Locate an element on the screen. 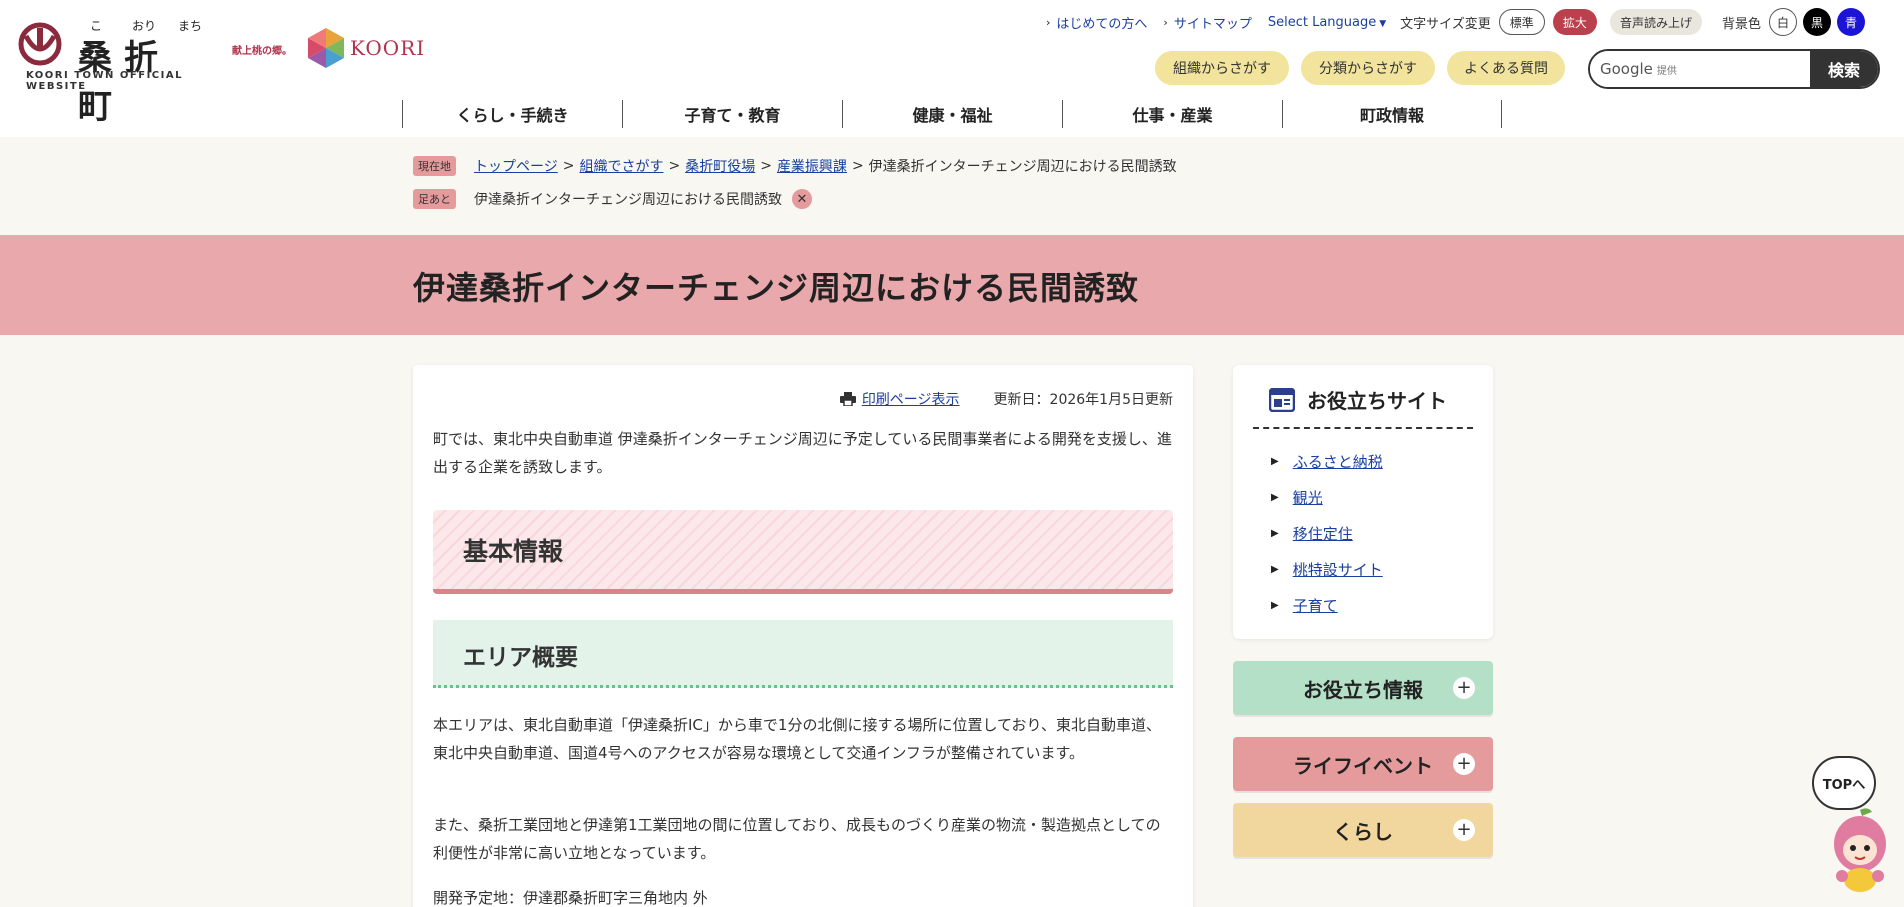 This screenshot has height=907, width=1904. page-title: 伊達桑折インターチェンジ周辺における民間誘致 is located at coordinates (776, 288).